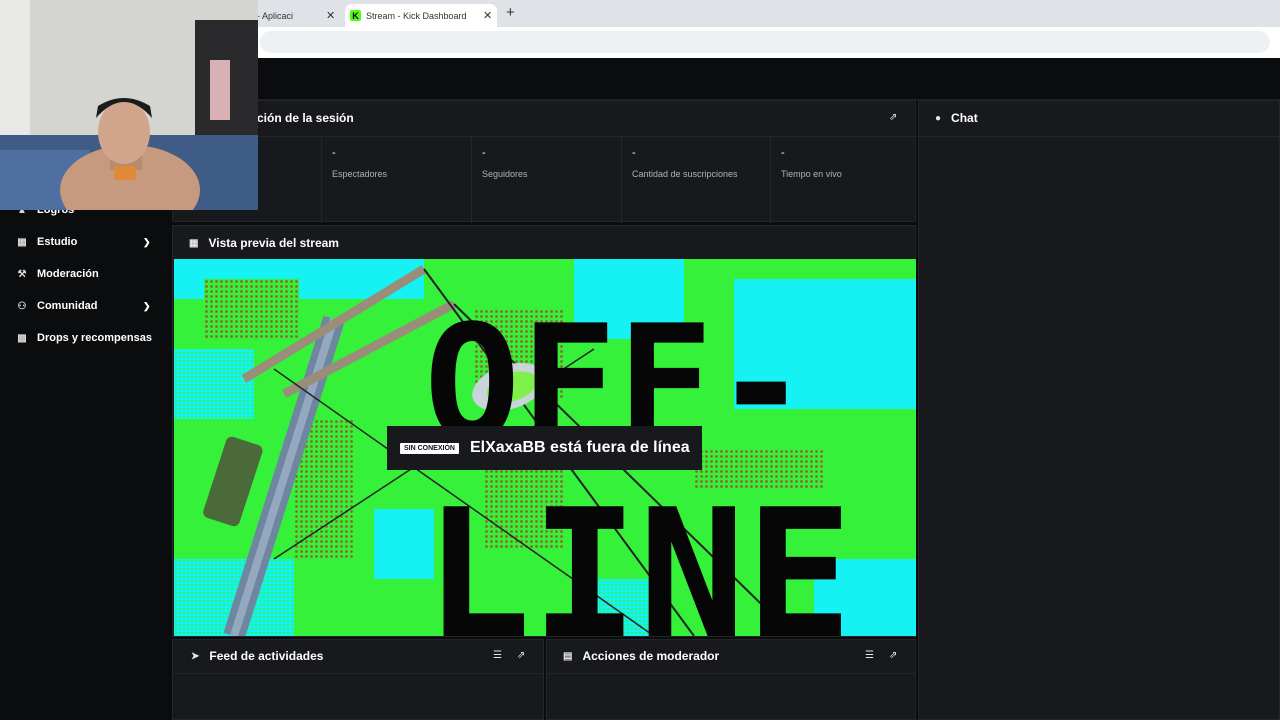  I want to click on stat-label: Cantidad de suscripciones, so click(685, 174).